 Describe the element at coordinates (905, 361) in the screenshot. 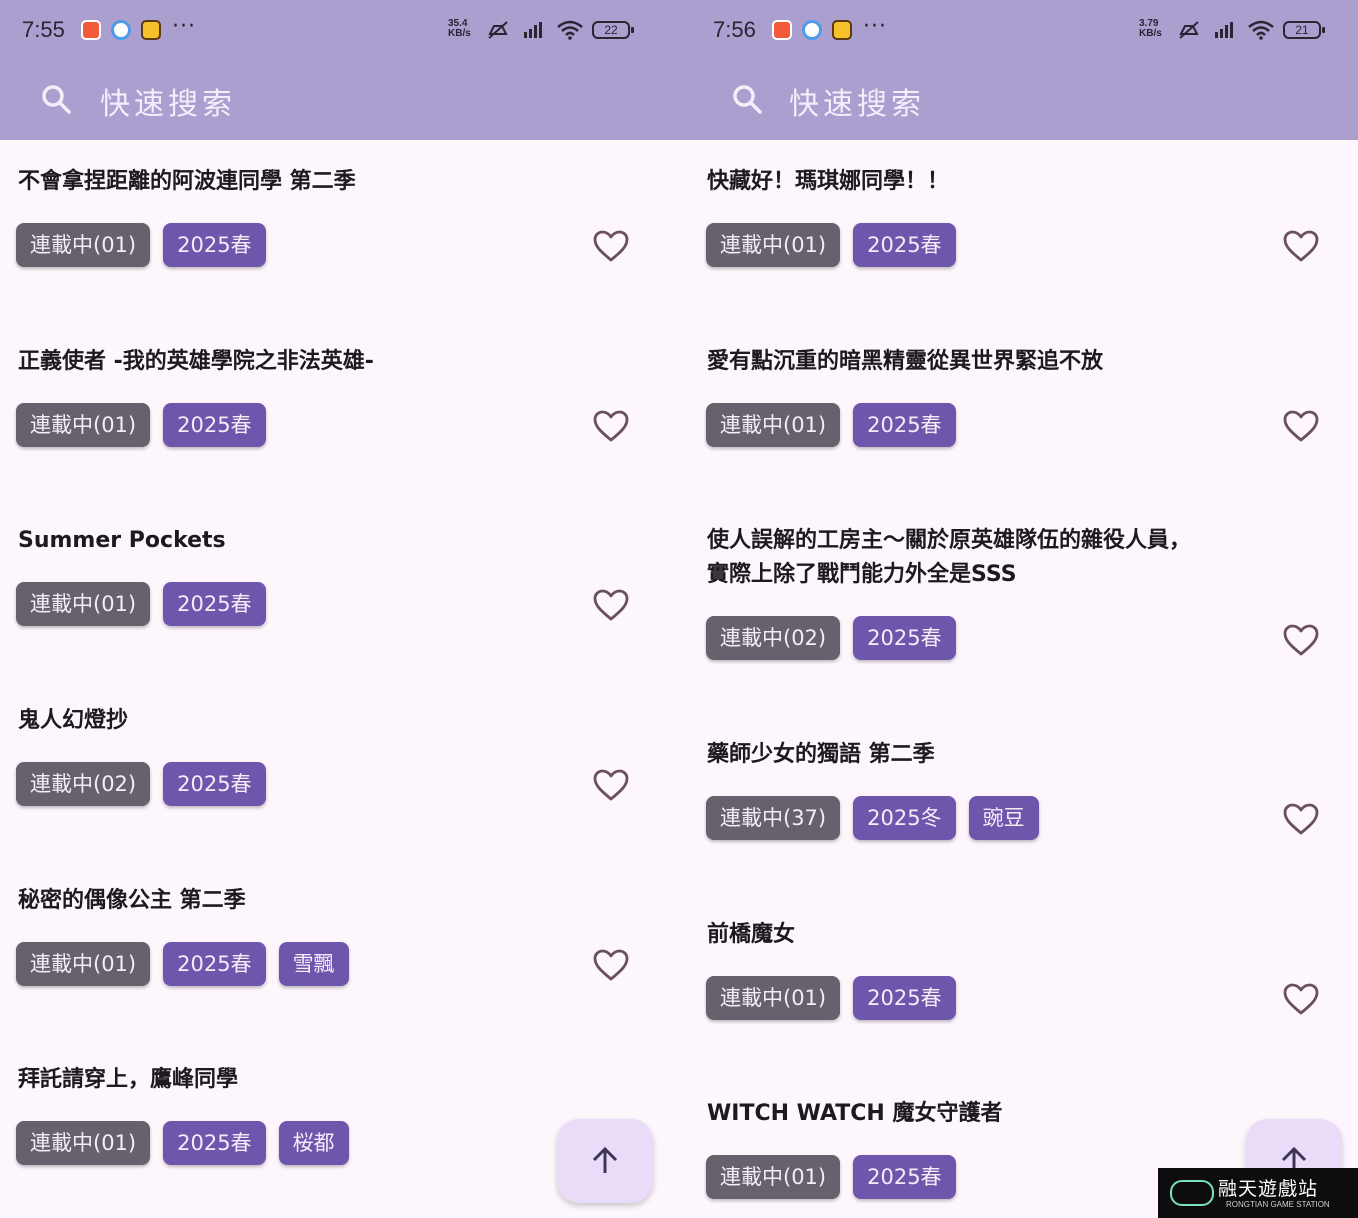

I see `anime-title: 愛有點沉重的暗黑精靈從異世界緊追不放` at that location.